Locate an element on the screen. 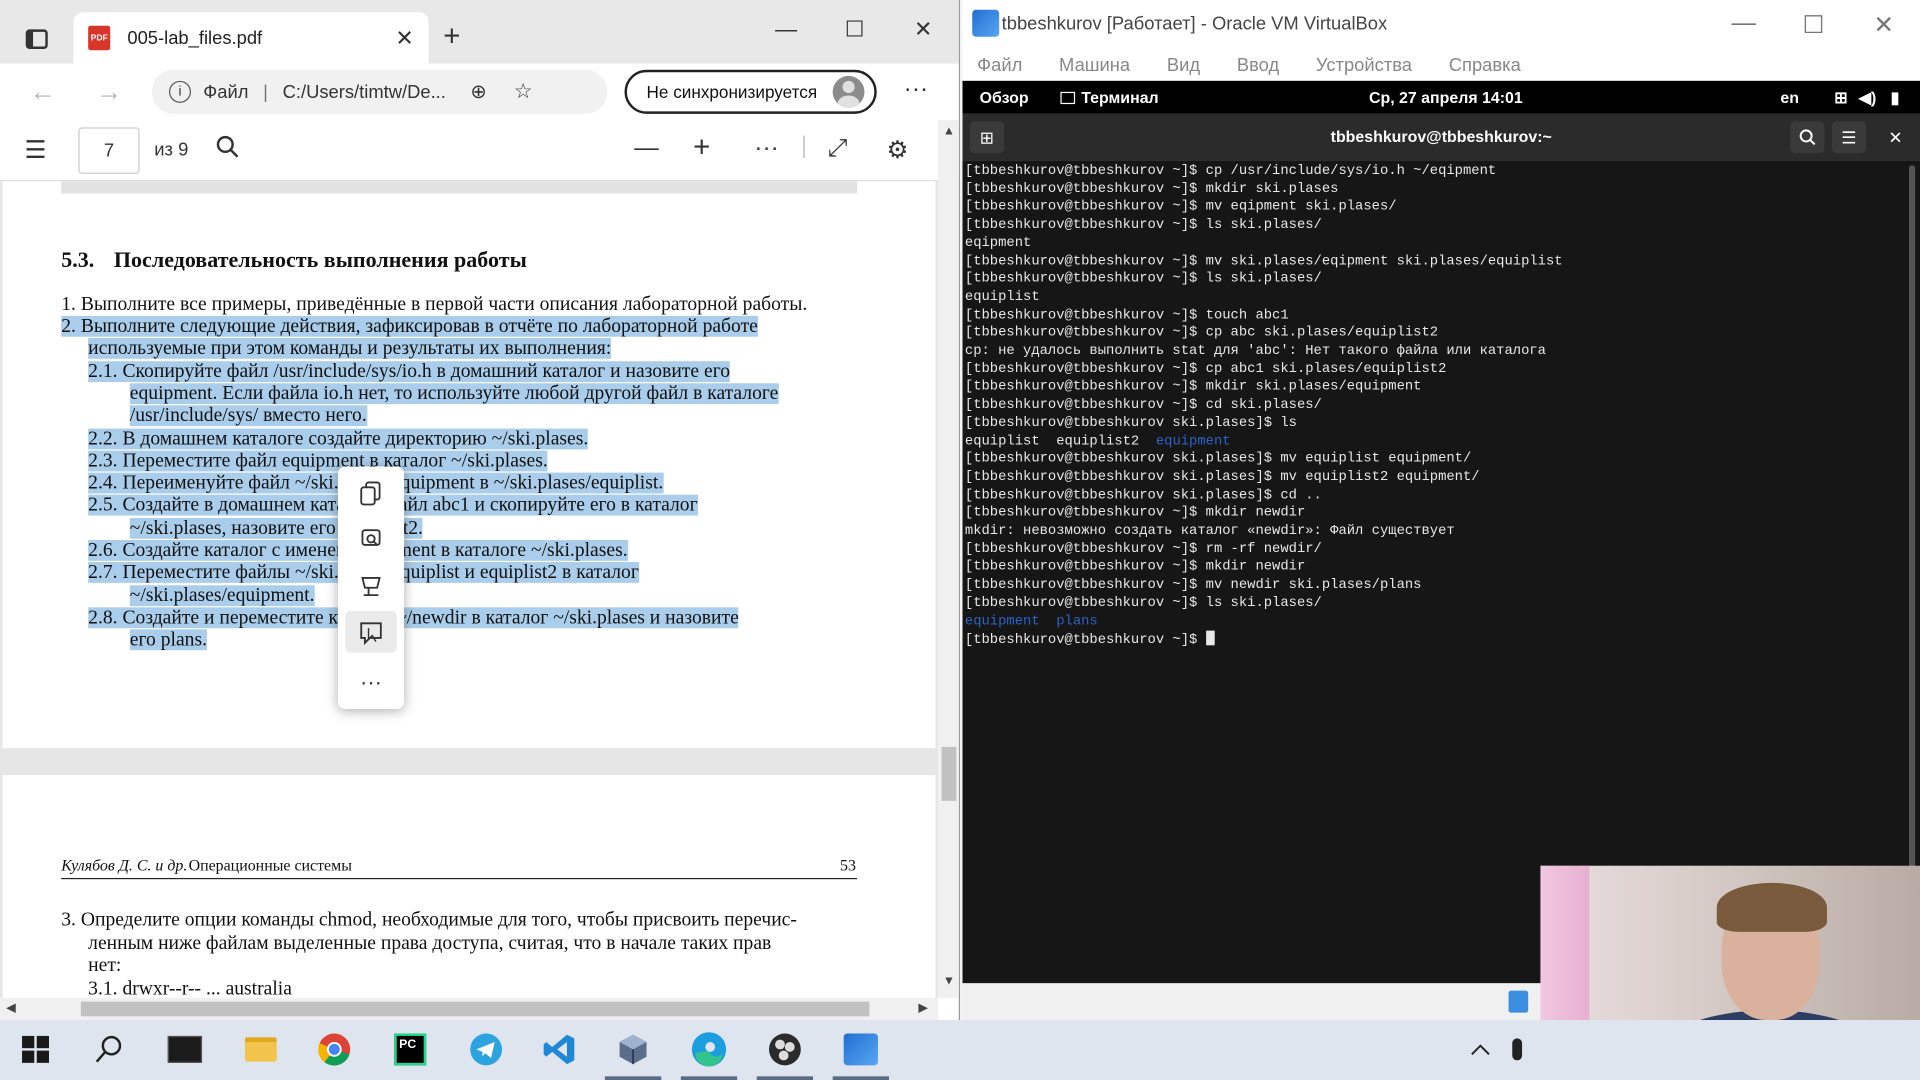 The height and width of the screenshot is (1080, 1920). add-favorite-icon: ☆ is located at coordinates (523, 92).